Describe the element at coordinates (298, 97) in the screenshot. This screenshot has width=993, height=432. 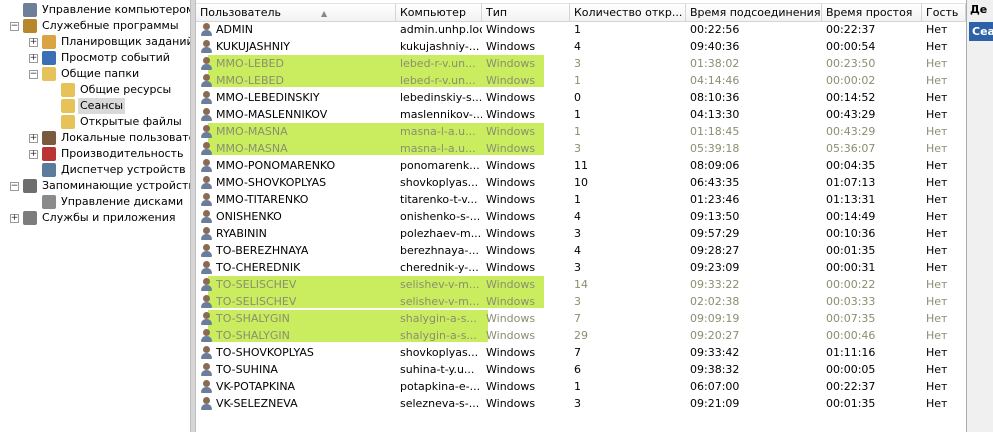
I see `user-cell: MMO-LEBEDINSKIY` at that location.